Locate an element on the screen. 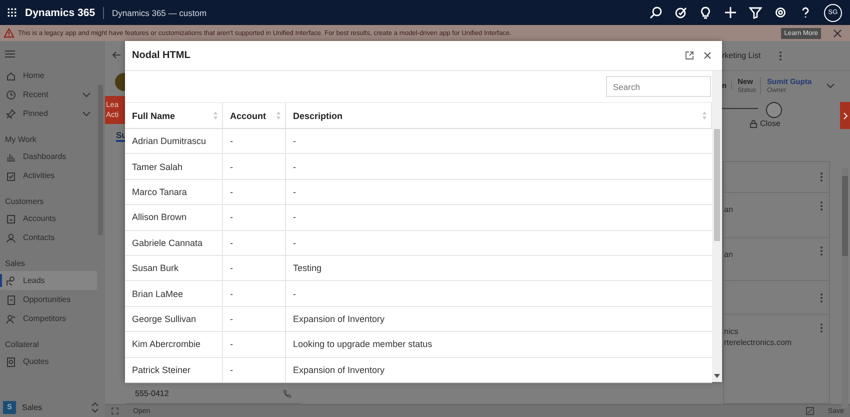 The image size is (850, 417). up-down-icon is located at coordinates (95, 407).